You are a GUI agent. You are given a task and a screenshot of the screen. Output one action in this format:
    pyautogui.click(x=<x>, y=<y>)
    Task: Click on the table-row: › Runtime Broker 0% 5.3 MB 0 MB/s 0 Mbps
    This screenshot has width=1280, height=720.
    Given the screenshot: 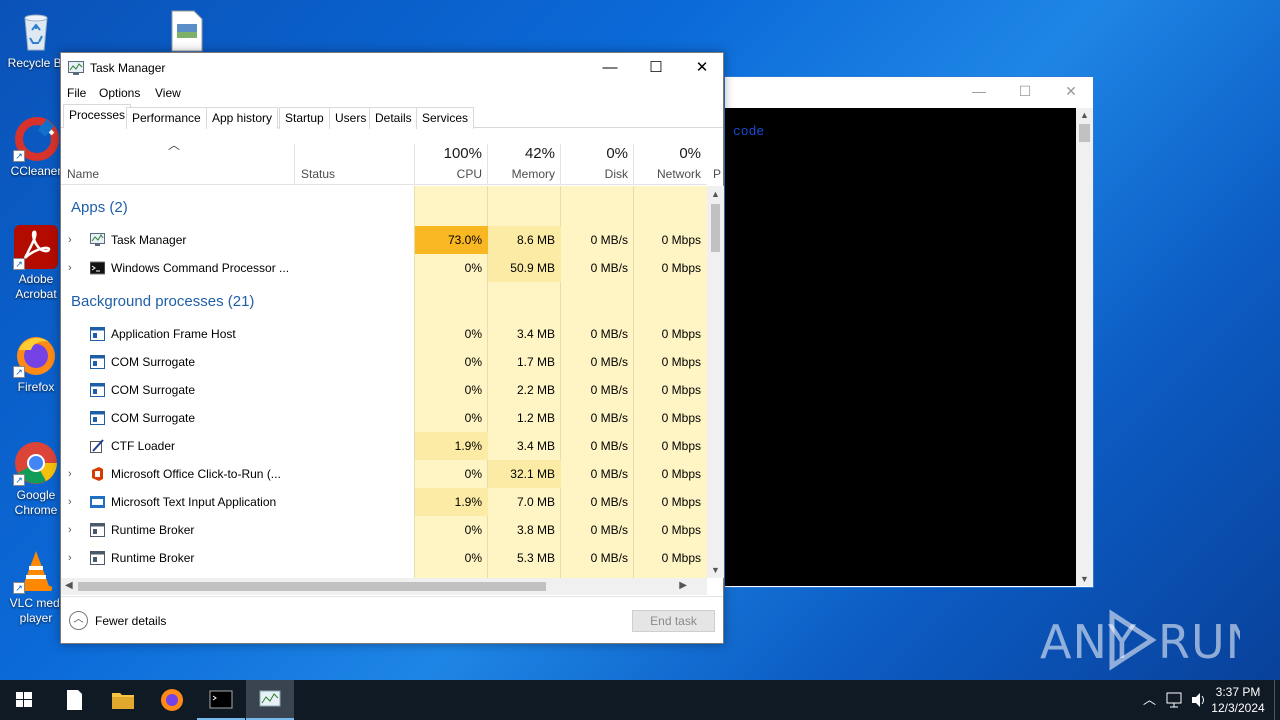 What is the action you would take?
    pyautogui.click(x=384, y=558)
    